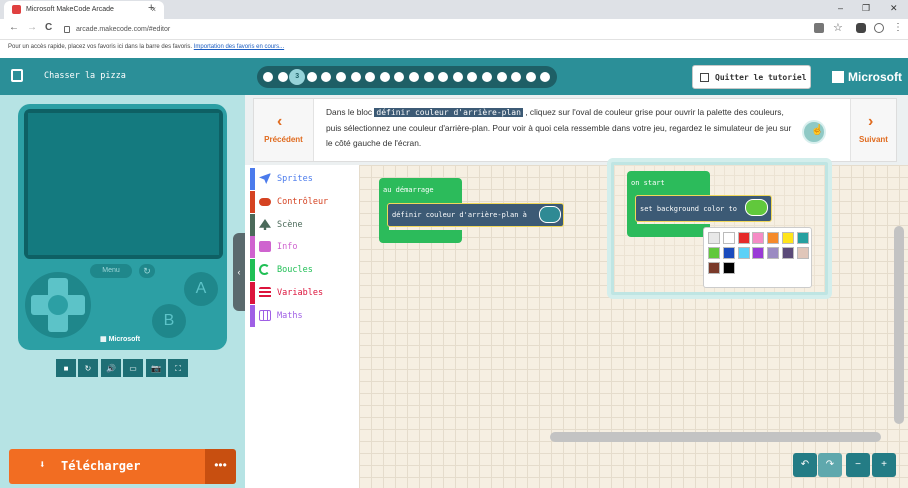 The image size is (908, 488). I want to click on previous-label: Précédent, so click(283, 139).